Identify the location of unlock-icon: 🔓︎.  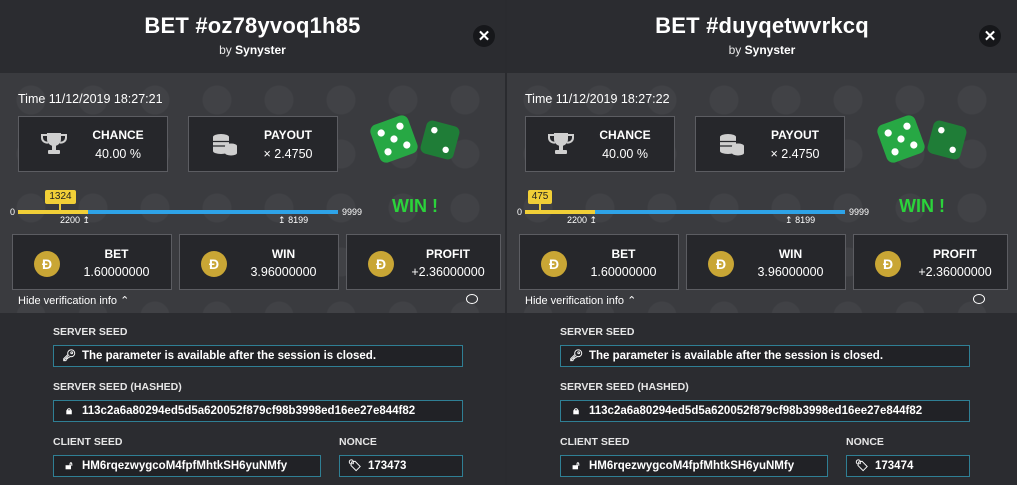
(69, 466).